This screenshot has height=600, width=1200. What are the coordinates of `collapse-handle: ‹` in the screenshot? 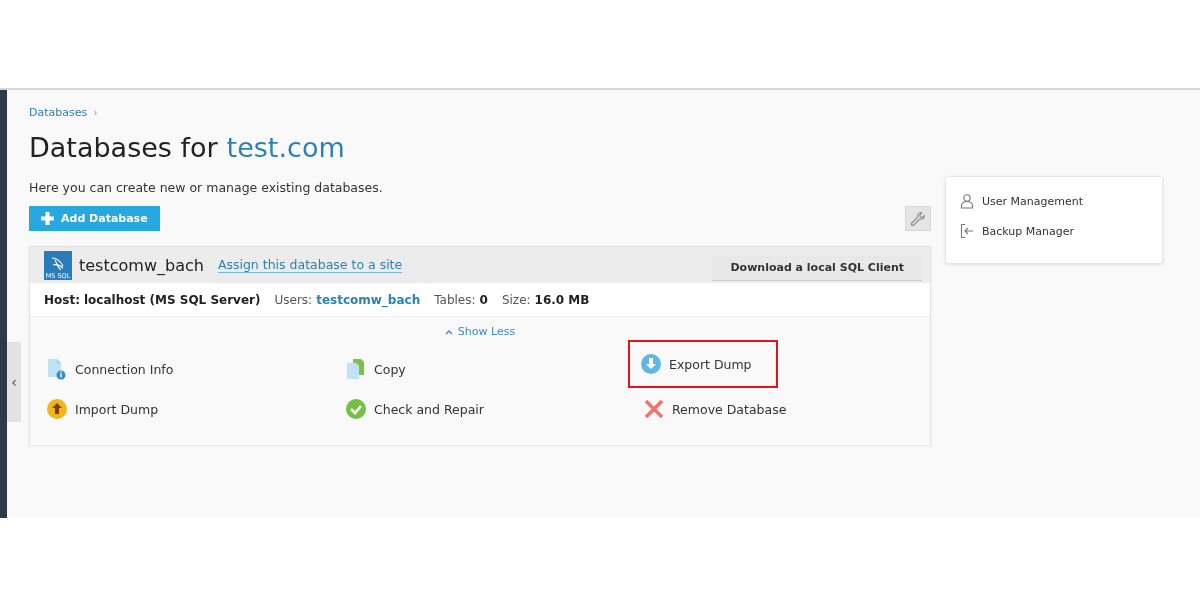 It's located at (14, 382).